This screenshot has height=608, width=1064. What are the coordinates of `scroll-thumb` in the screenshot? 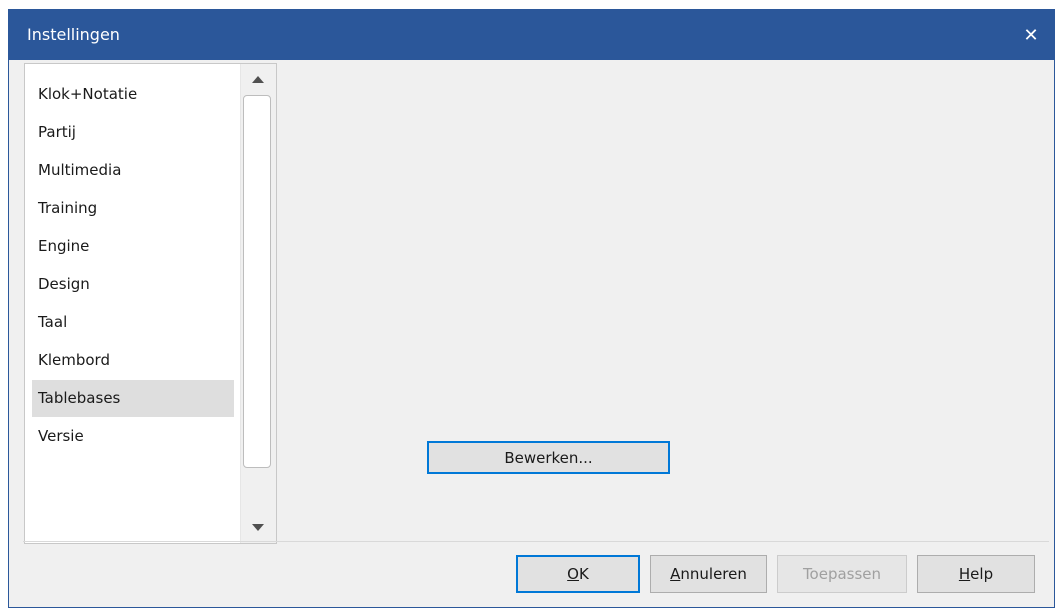 It's located at (257, 281).